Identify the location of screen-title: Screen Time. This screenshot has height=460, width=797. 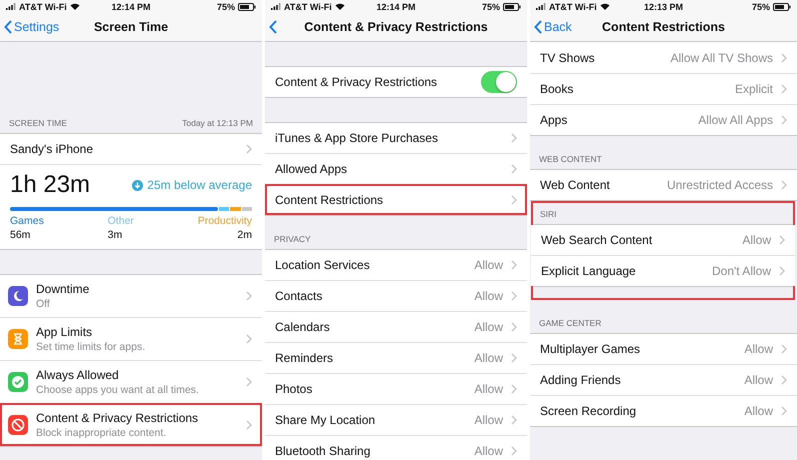
(131, 27).